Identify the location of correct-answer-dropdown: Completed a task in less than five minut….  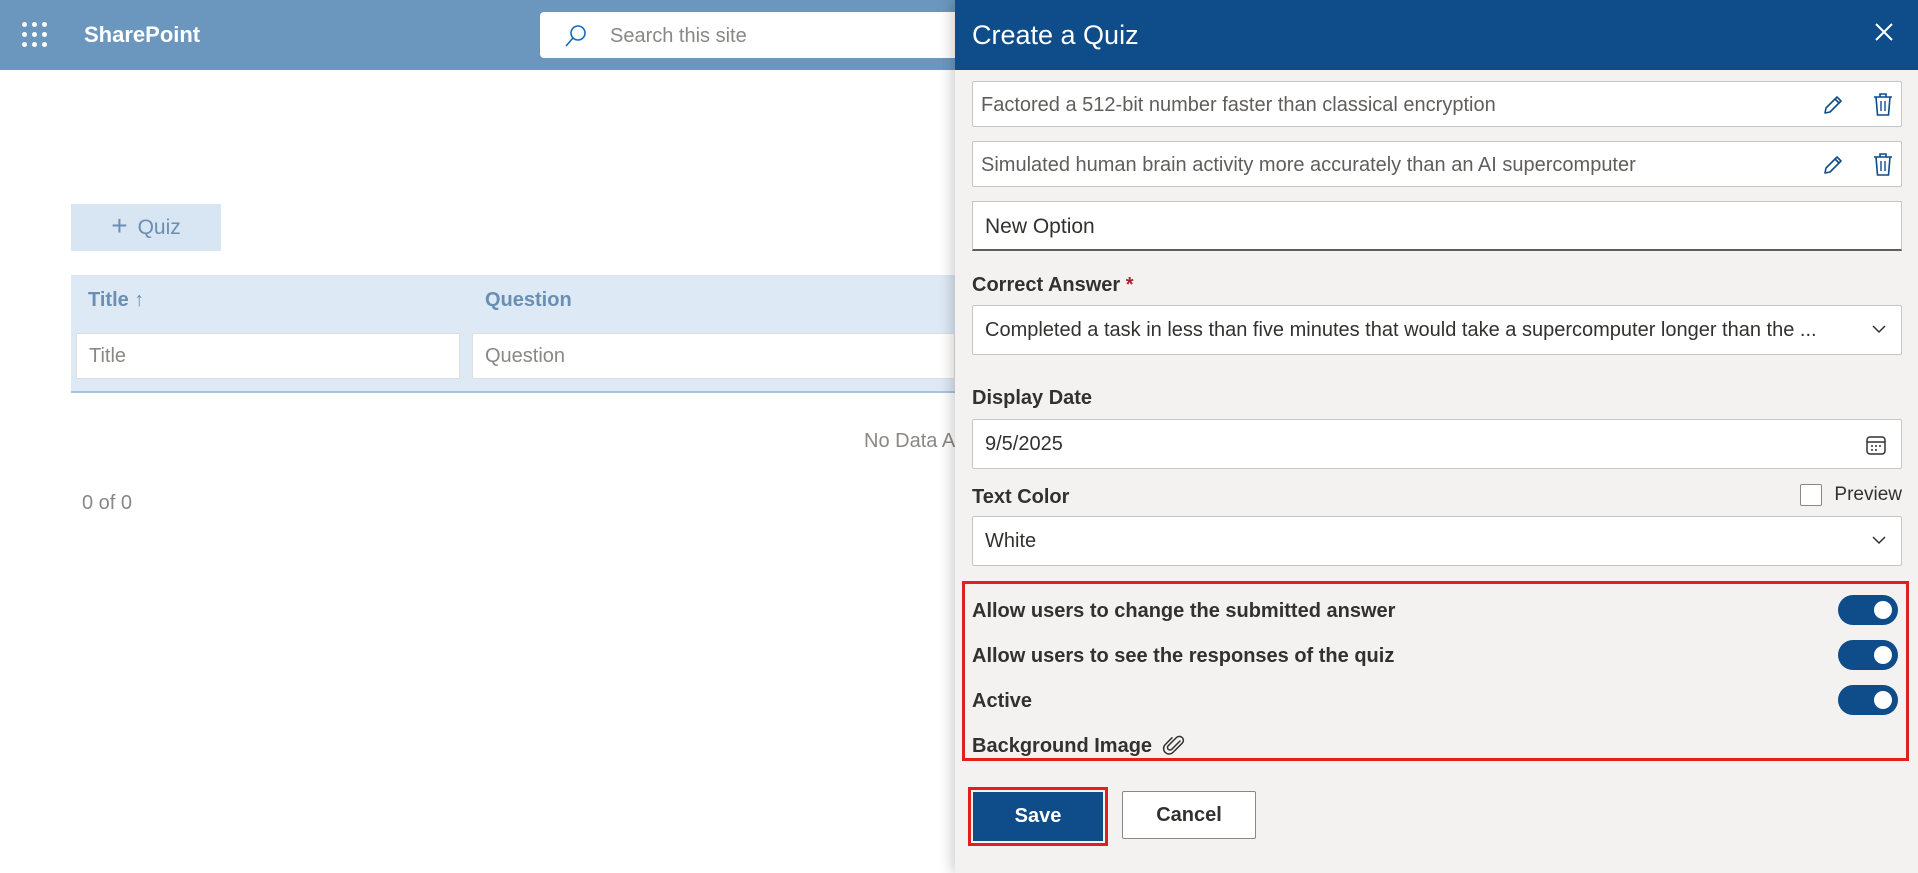
(1437, 330).